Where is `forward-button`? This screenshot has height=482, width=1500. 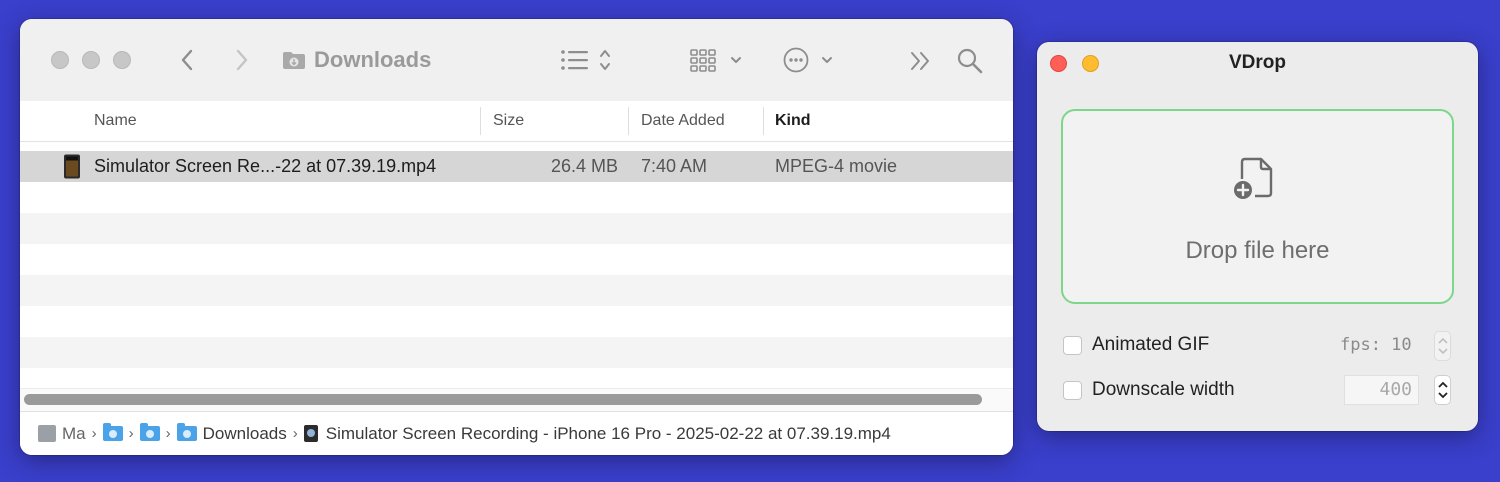 forward-button is located at coordinates (242, 60).